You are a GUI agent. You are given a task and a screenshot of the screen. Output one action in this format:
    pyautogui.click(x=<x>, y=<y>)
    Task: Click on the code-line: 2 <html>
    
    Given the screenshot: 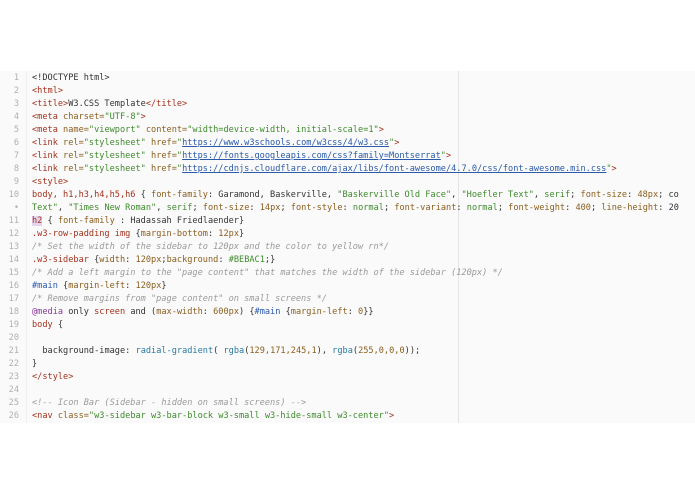 What is the action you would take?
    pyautogui.click(x=347, y=91)
    